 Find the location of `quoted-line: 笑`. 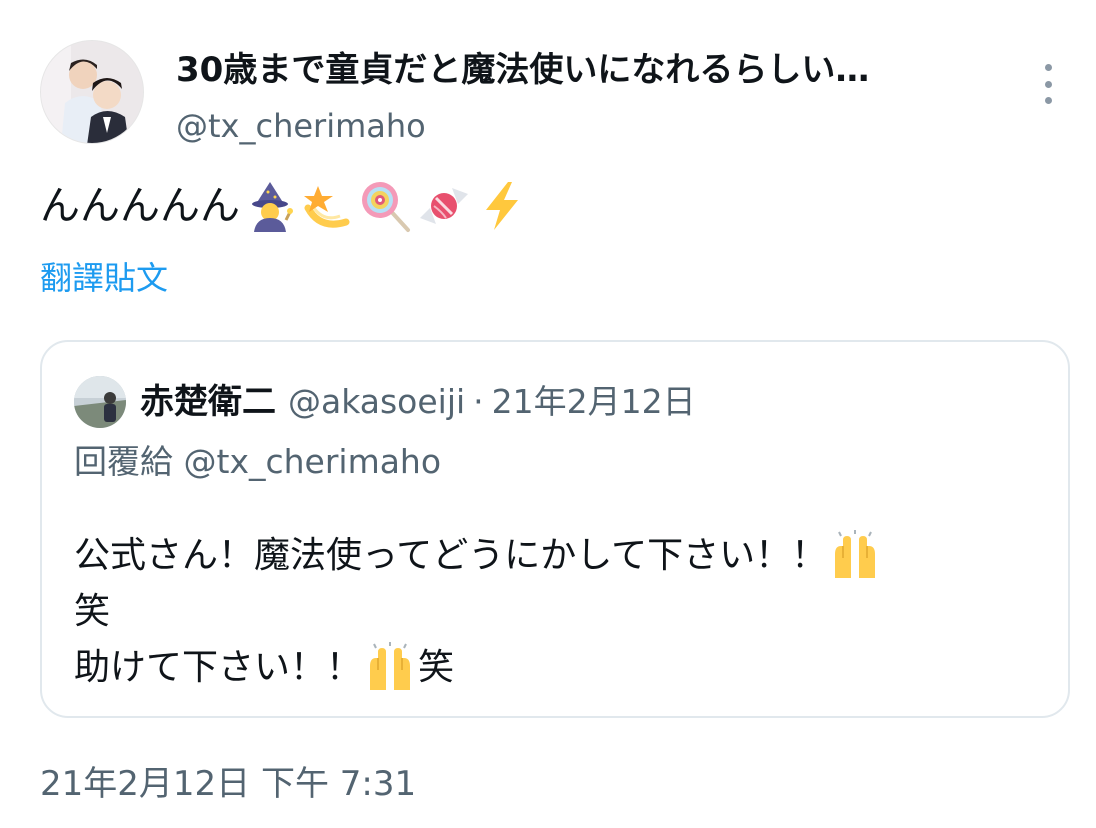

quoted-line: 笑 is located at coordinates (554, 612).